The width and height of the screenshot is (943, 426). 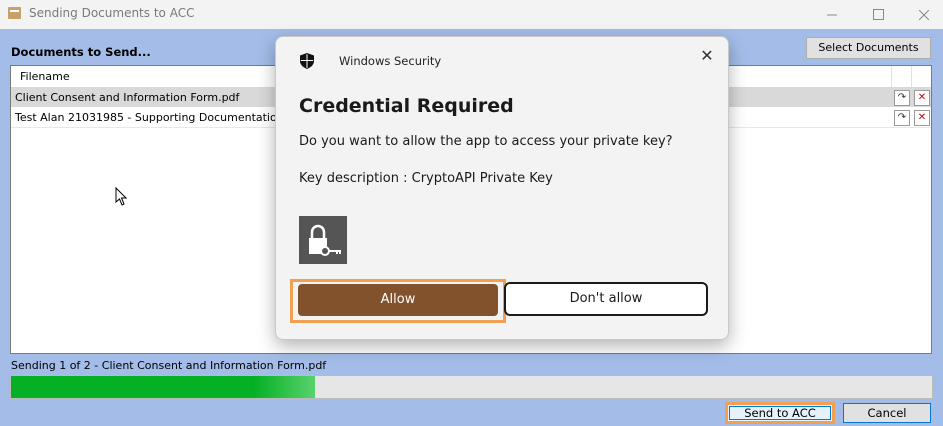 What do you see at coordinates (868, 48) in the screenshot?
I see `select-documents-button: Select Documents` at bounding box center [868, 48].